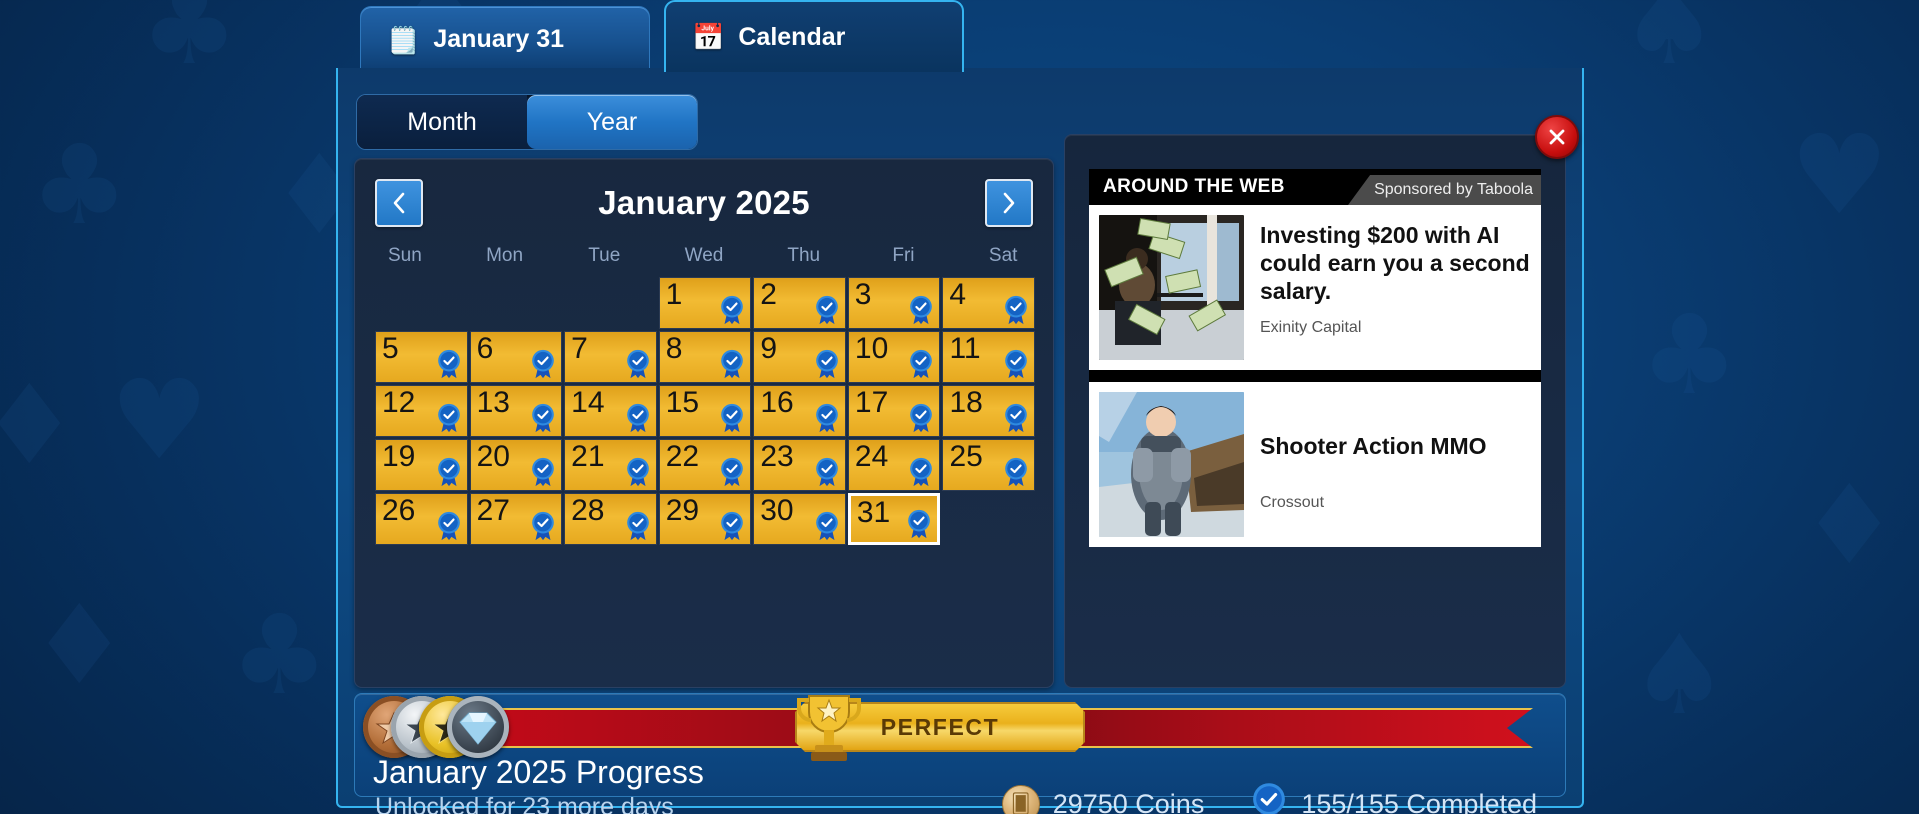 The image size is (1919, 814). I want to click on tab-bar: 🗒️ January 31 📅 Calendar, so click(959, 36).